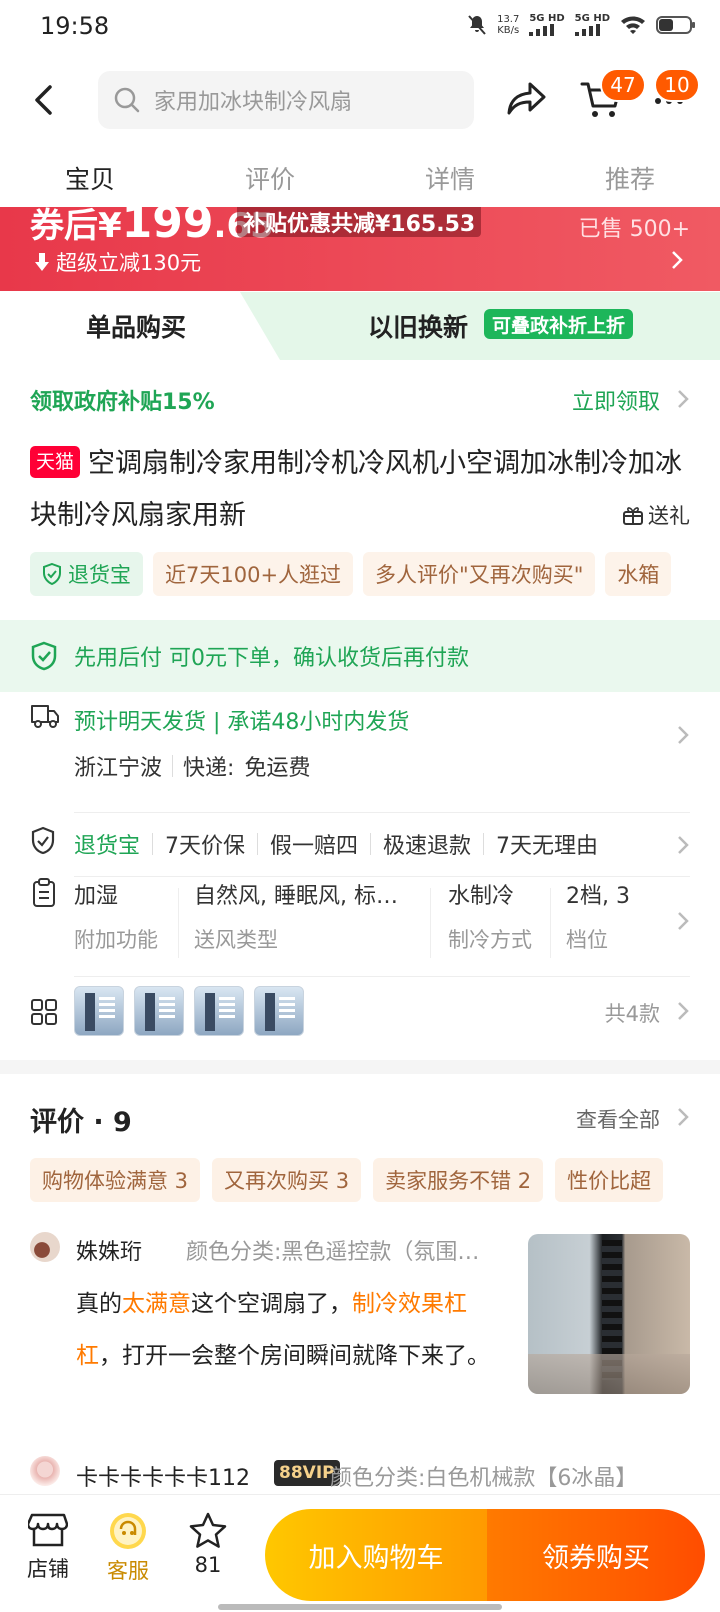  I want to click on review-photo, so click(609, 1314).